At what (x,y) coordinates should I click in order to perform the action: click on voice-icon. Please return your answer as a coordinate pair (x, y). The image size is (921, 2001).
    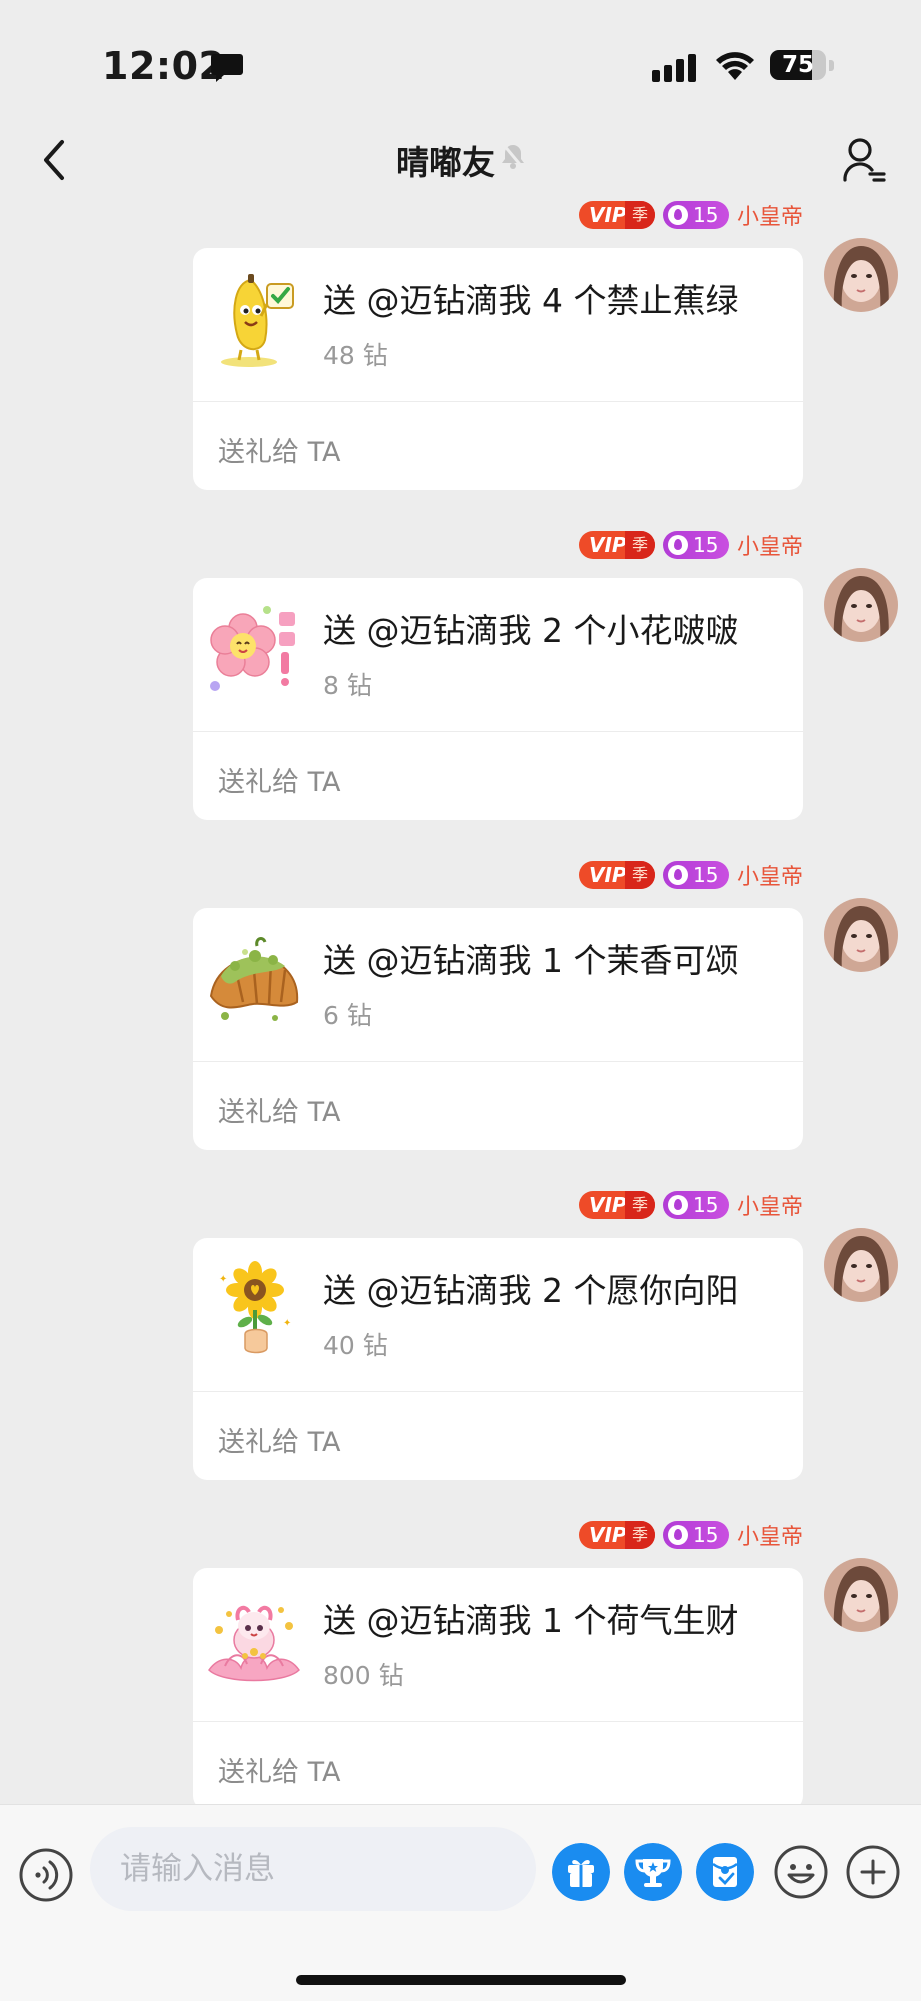
    Looking at the image, I should click on (46, 1875).